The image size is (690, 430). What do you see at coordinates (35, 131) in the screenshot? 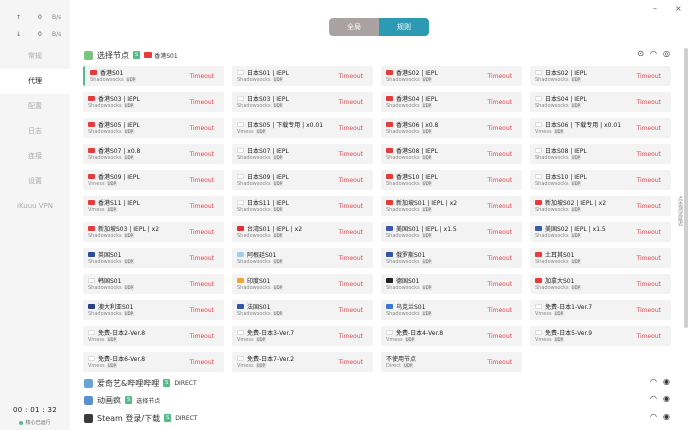
I see `sidebar-item-logs: 日志` at bounding box center [35, 131].